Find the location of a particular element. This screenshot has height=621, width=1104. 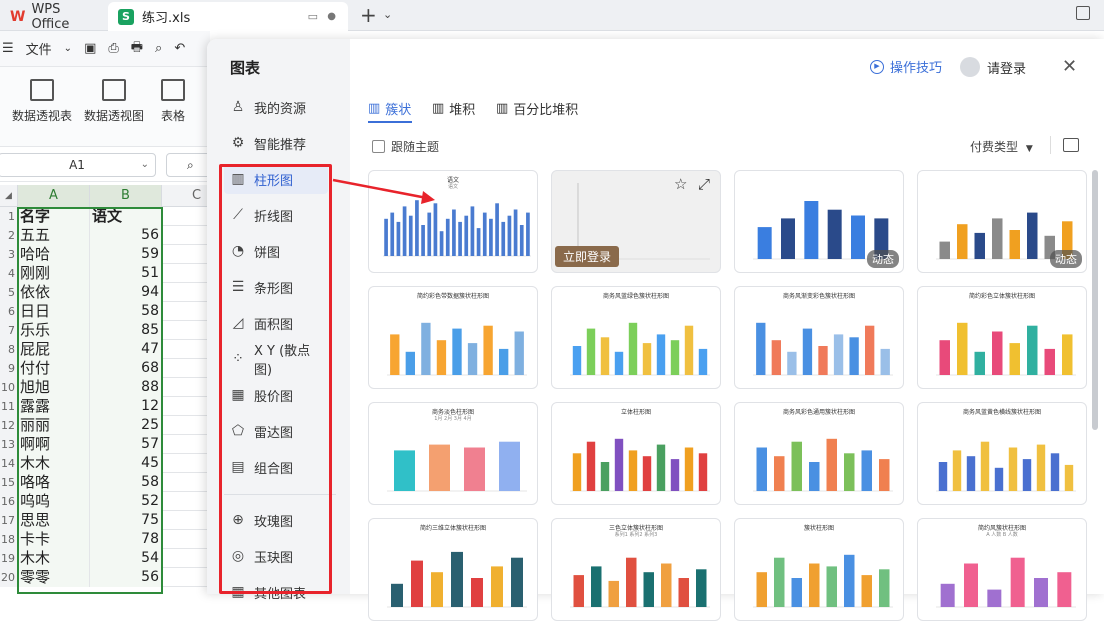

print-preview-icon: ⌕ is located at coordinates (158, 48).